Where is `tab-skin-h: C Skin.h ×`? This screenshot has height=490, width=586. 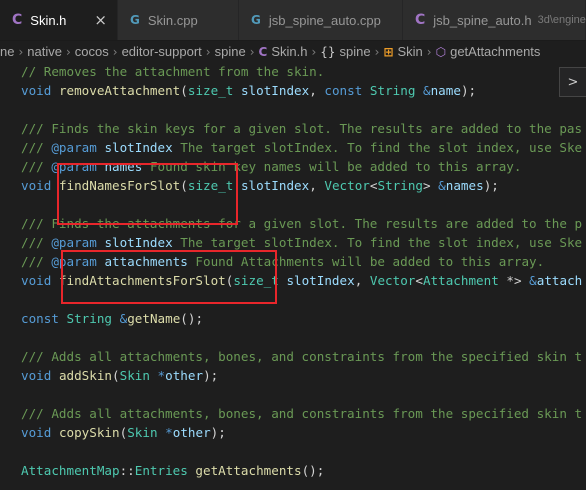
tab-skin-h: C Skin.h × is located at coordinates (59, 20).